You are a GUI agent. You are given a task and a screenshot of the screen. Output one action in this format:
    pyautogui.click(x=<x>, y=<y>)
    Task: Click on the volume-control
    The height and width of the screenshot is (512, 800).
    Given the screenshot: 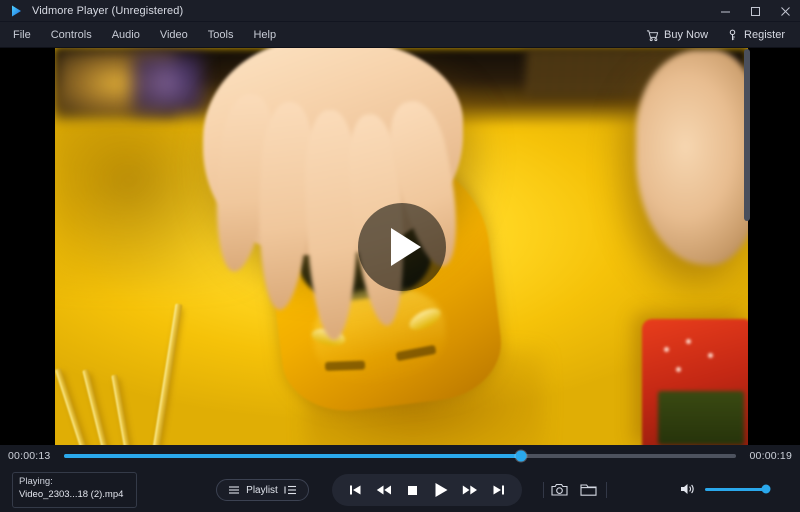 What is the action you would take?
    pyautogui.click(x=725, y=489)
    